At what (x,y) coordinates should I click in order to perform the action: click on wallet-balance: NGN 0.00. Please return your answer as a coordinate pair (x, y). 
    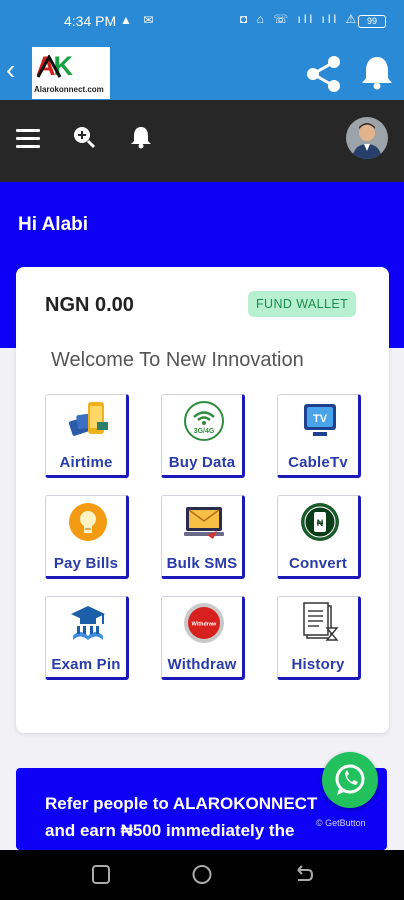
    Looking at the image, I should click on (89, 305).